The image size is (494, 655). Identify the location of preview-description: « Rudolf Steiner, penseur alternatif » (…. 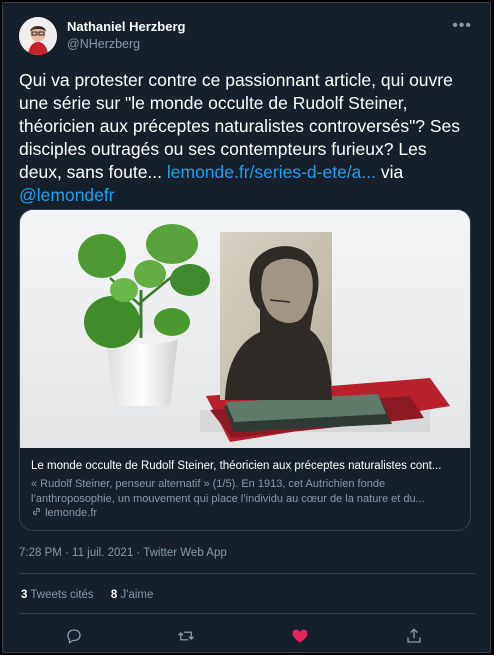
(228, 491).